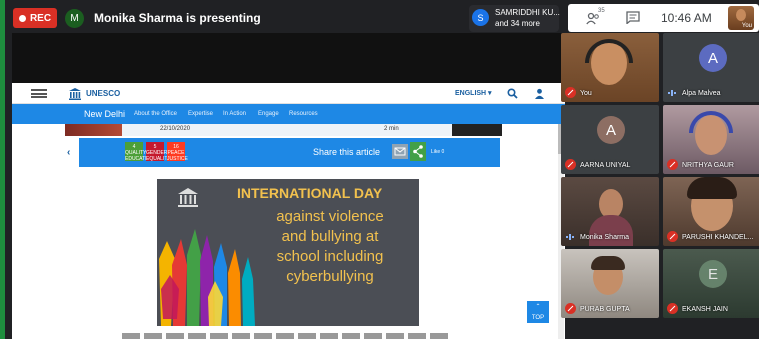 The image size is (759, 339). Describe the element at coordinates (93, 130) in the screenshot. I see `article-image-strip` at that location.